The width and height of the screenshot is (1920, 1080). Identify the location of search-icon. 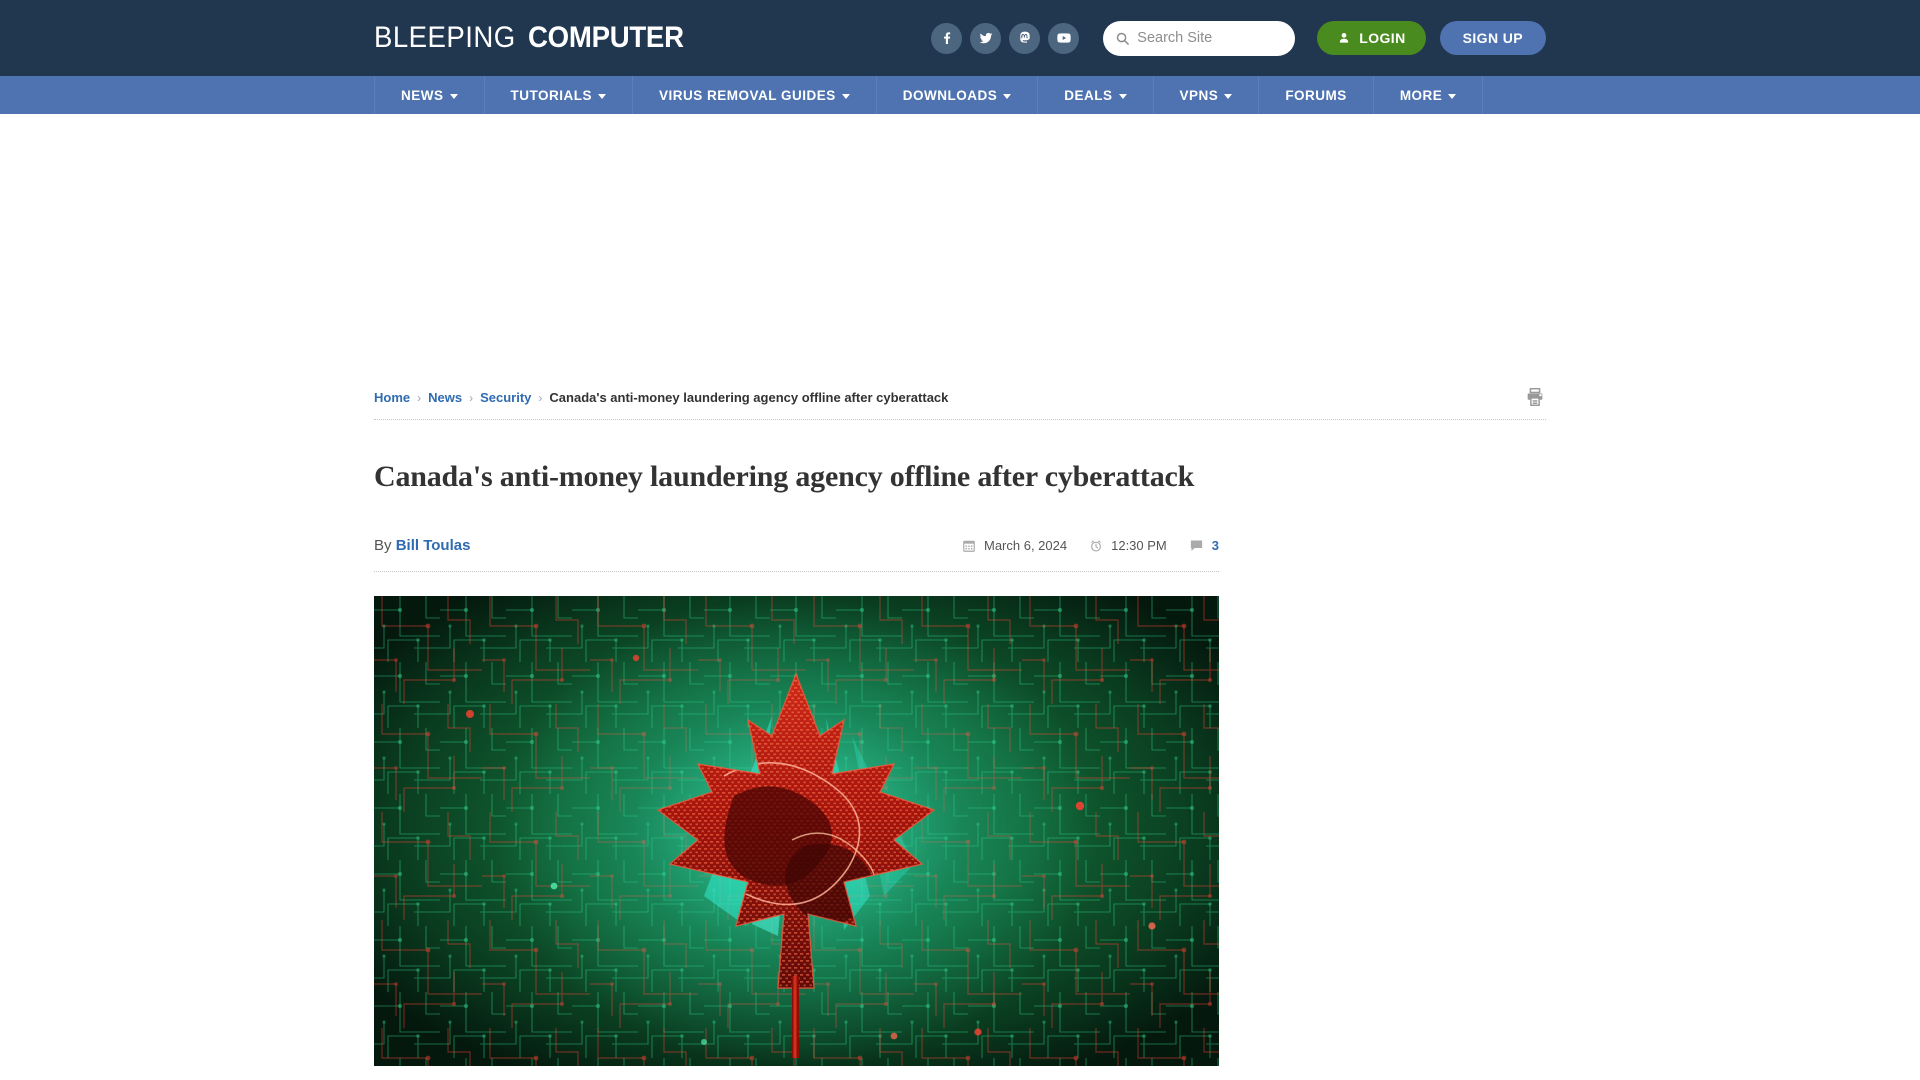
(1123, 38).